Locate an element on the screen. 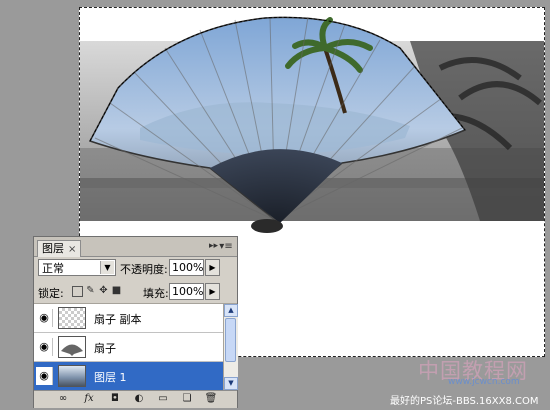 Image resolution: width=550 pixels, height=410 pixels. watermark-footer: 最好的PS论坛-BBS.16XX8.COM is located at coordinates (464, 401).